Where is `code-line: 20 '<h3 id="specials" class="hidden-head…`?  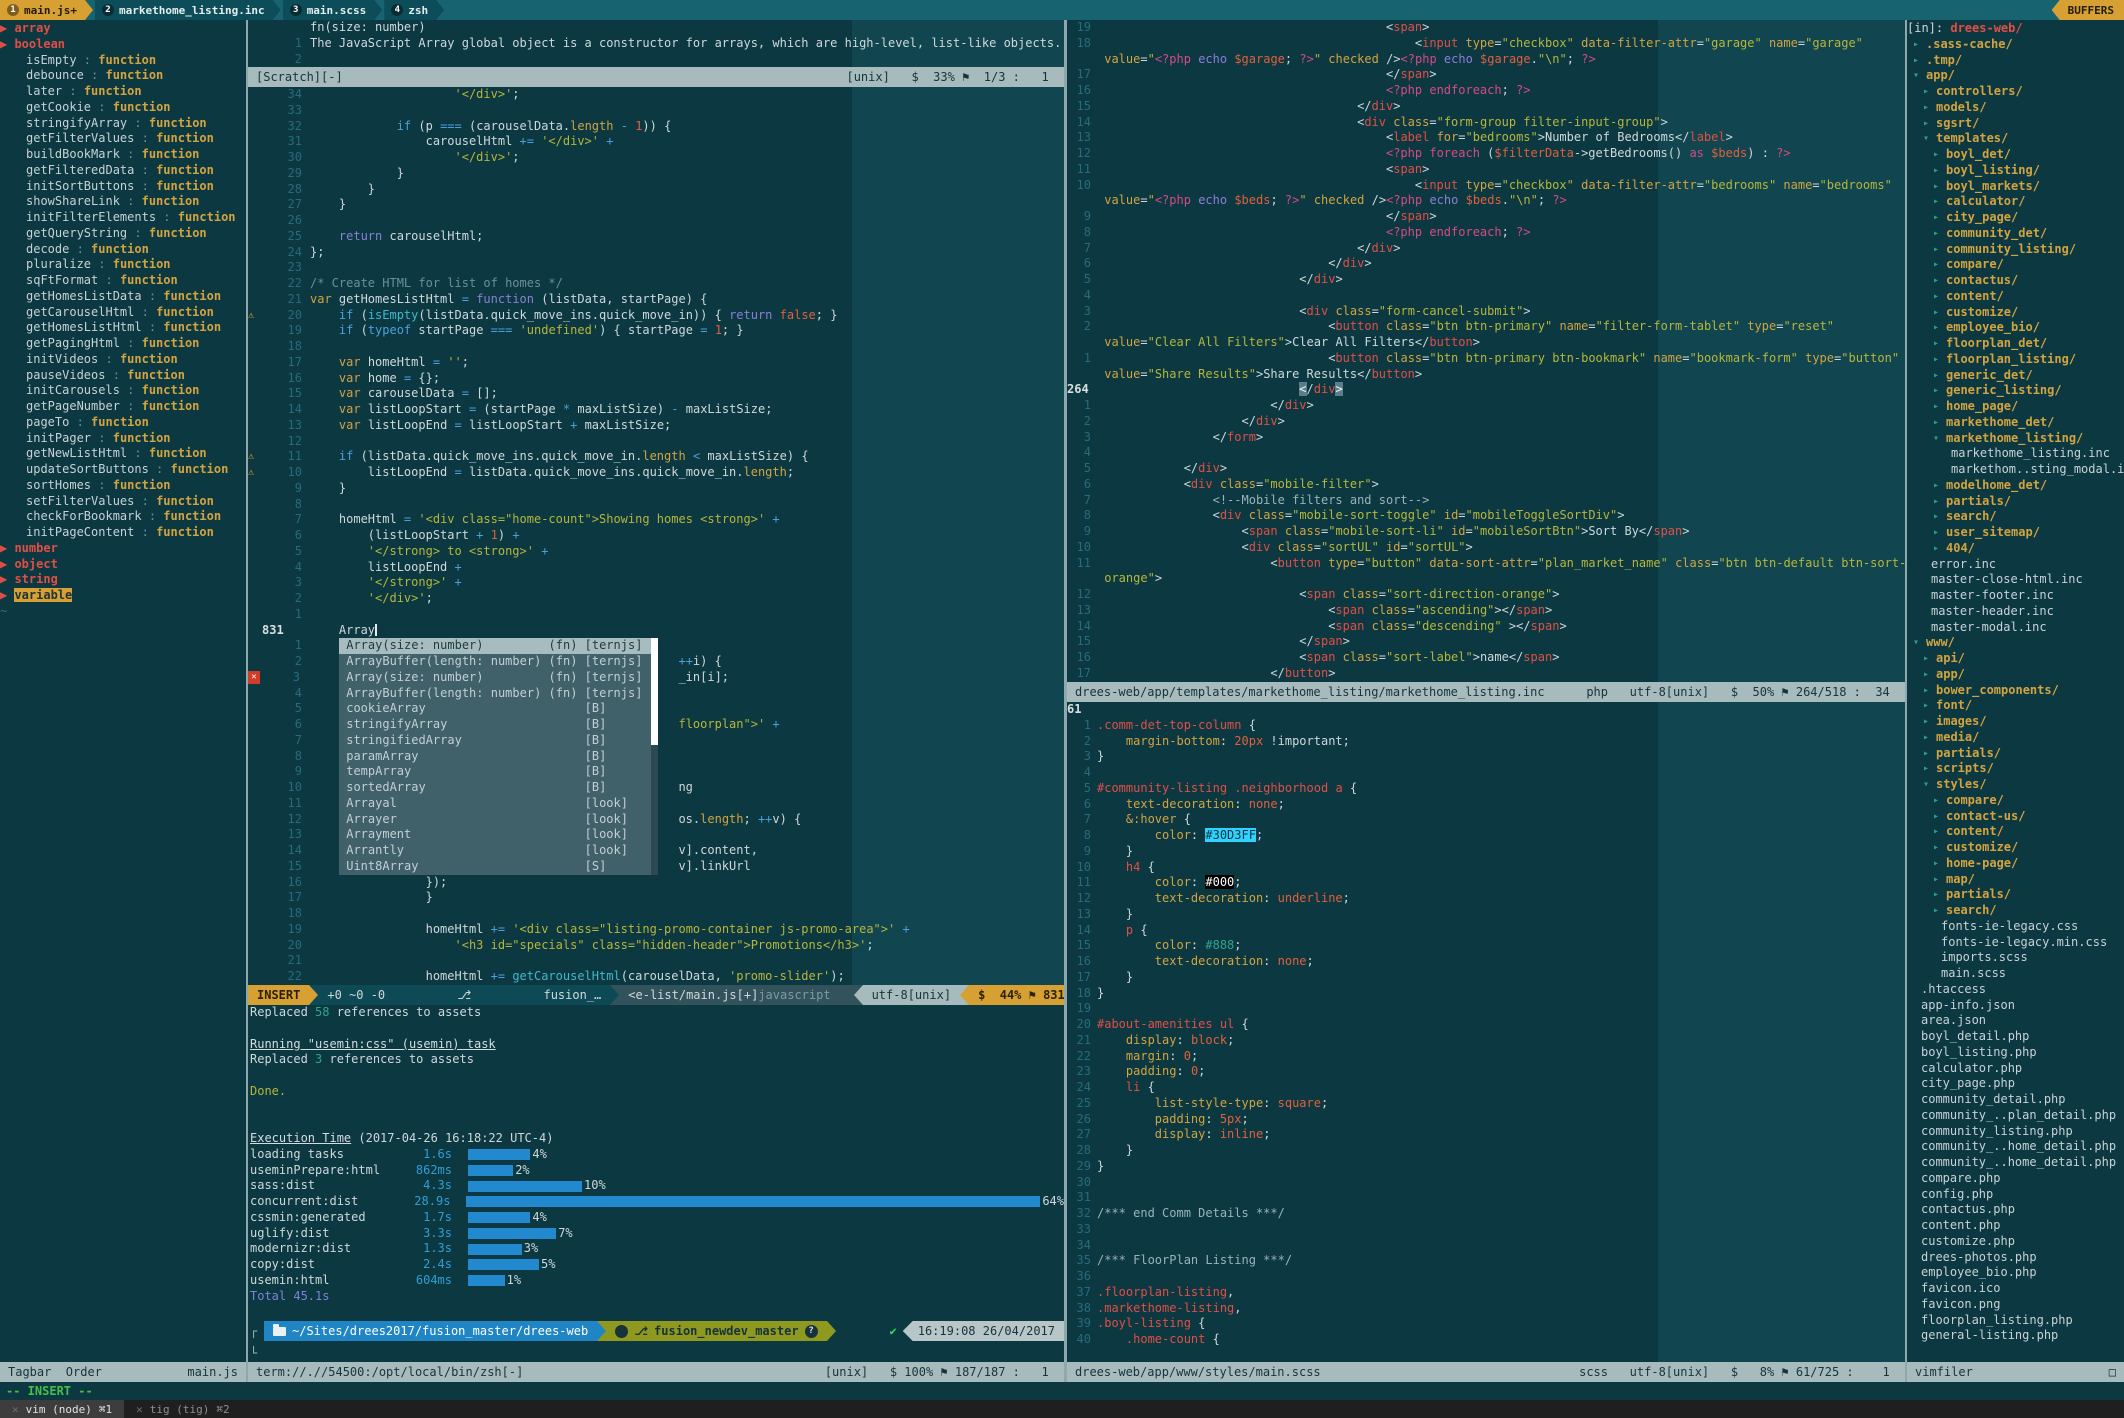
code-line: 20 '<h3 id="specials" class="hidden-head… is located at coordinates (656, 946).